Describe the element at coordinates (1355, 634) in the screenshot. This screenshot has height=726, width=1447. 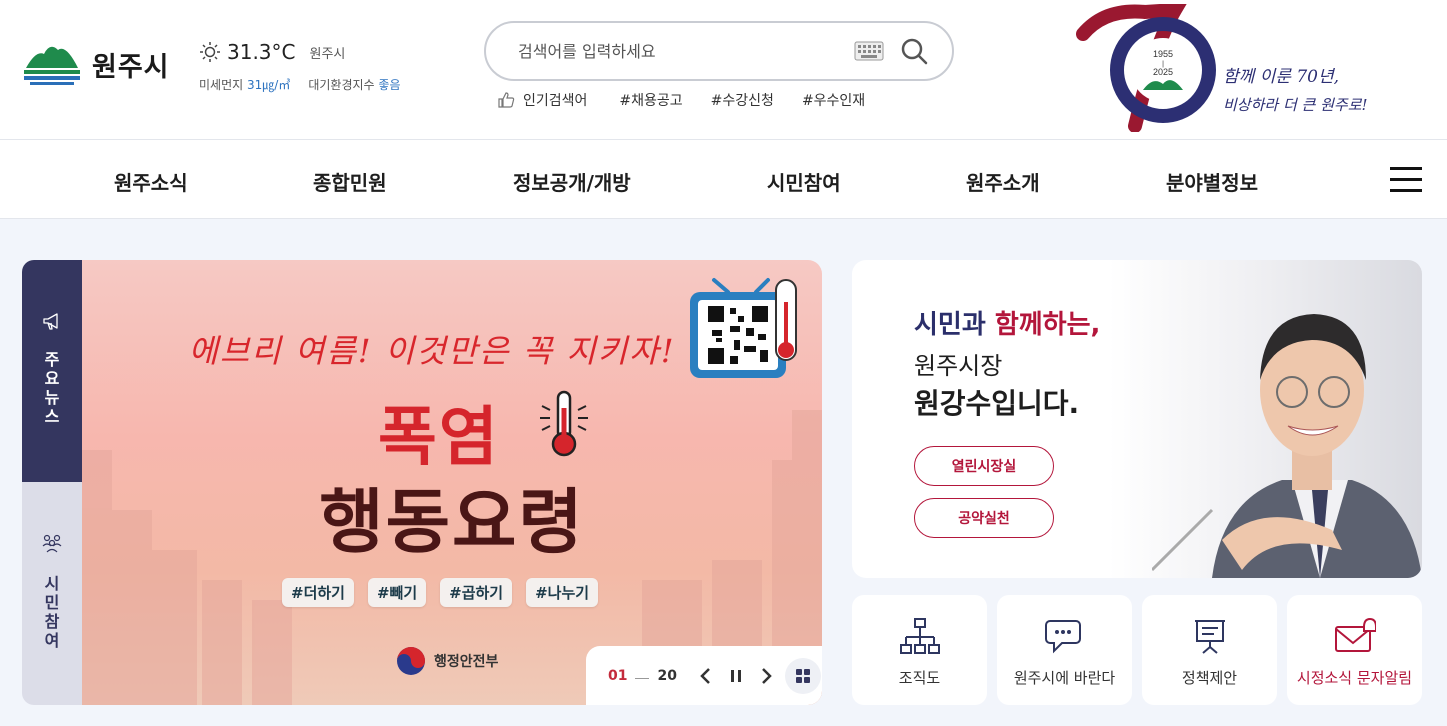
I see `envelope-bell-icon` at that location.